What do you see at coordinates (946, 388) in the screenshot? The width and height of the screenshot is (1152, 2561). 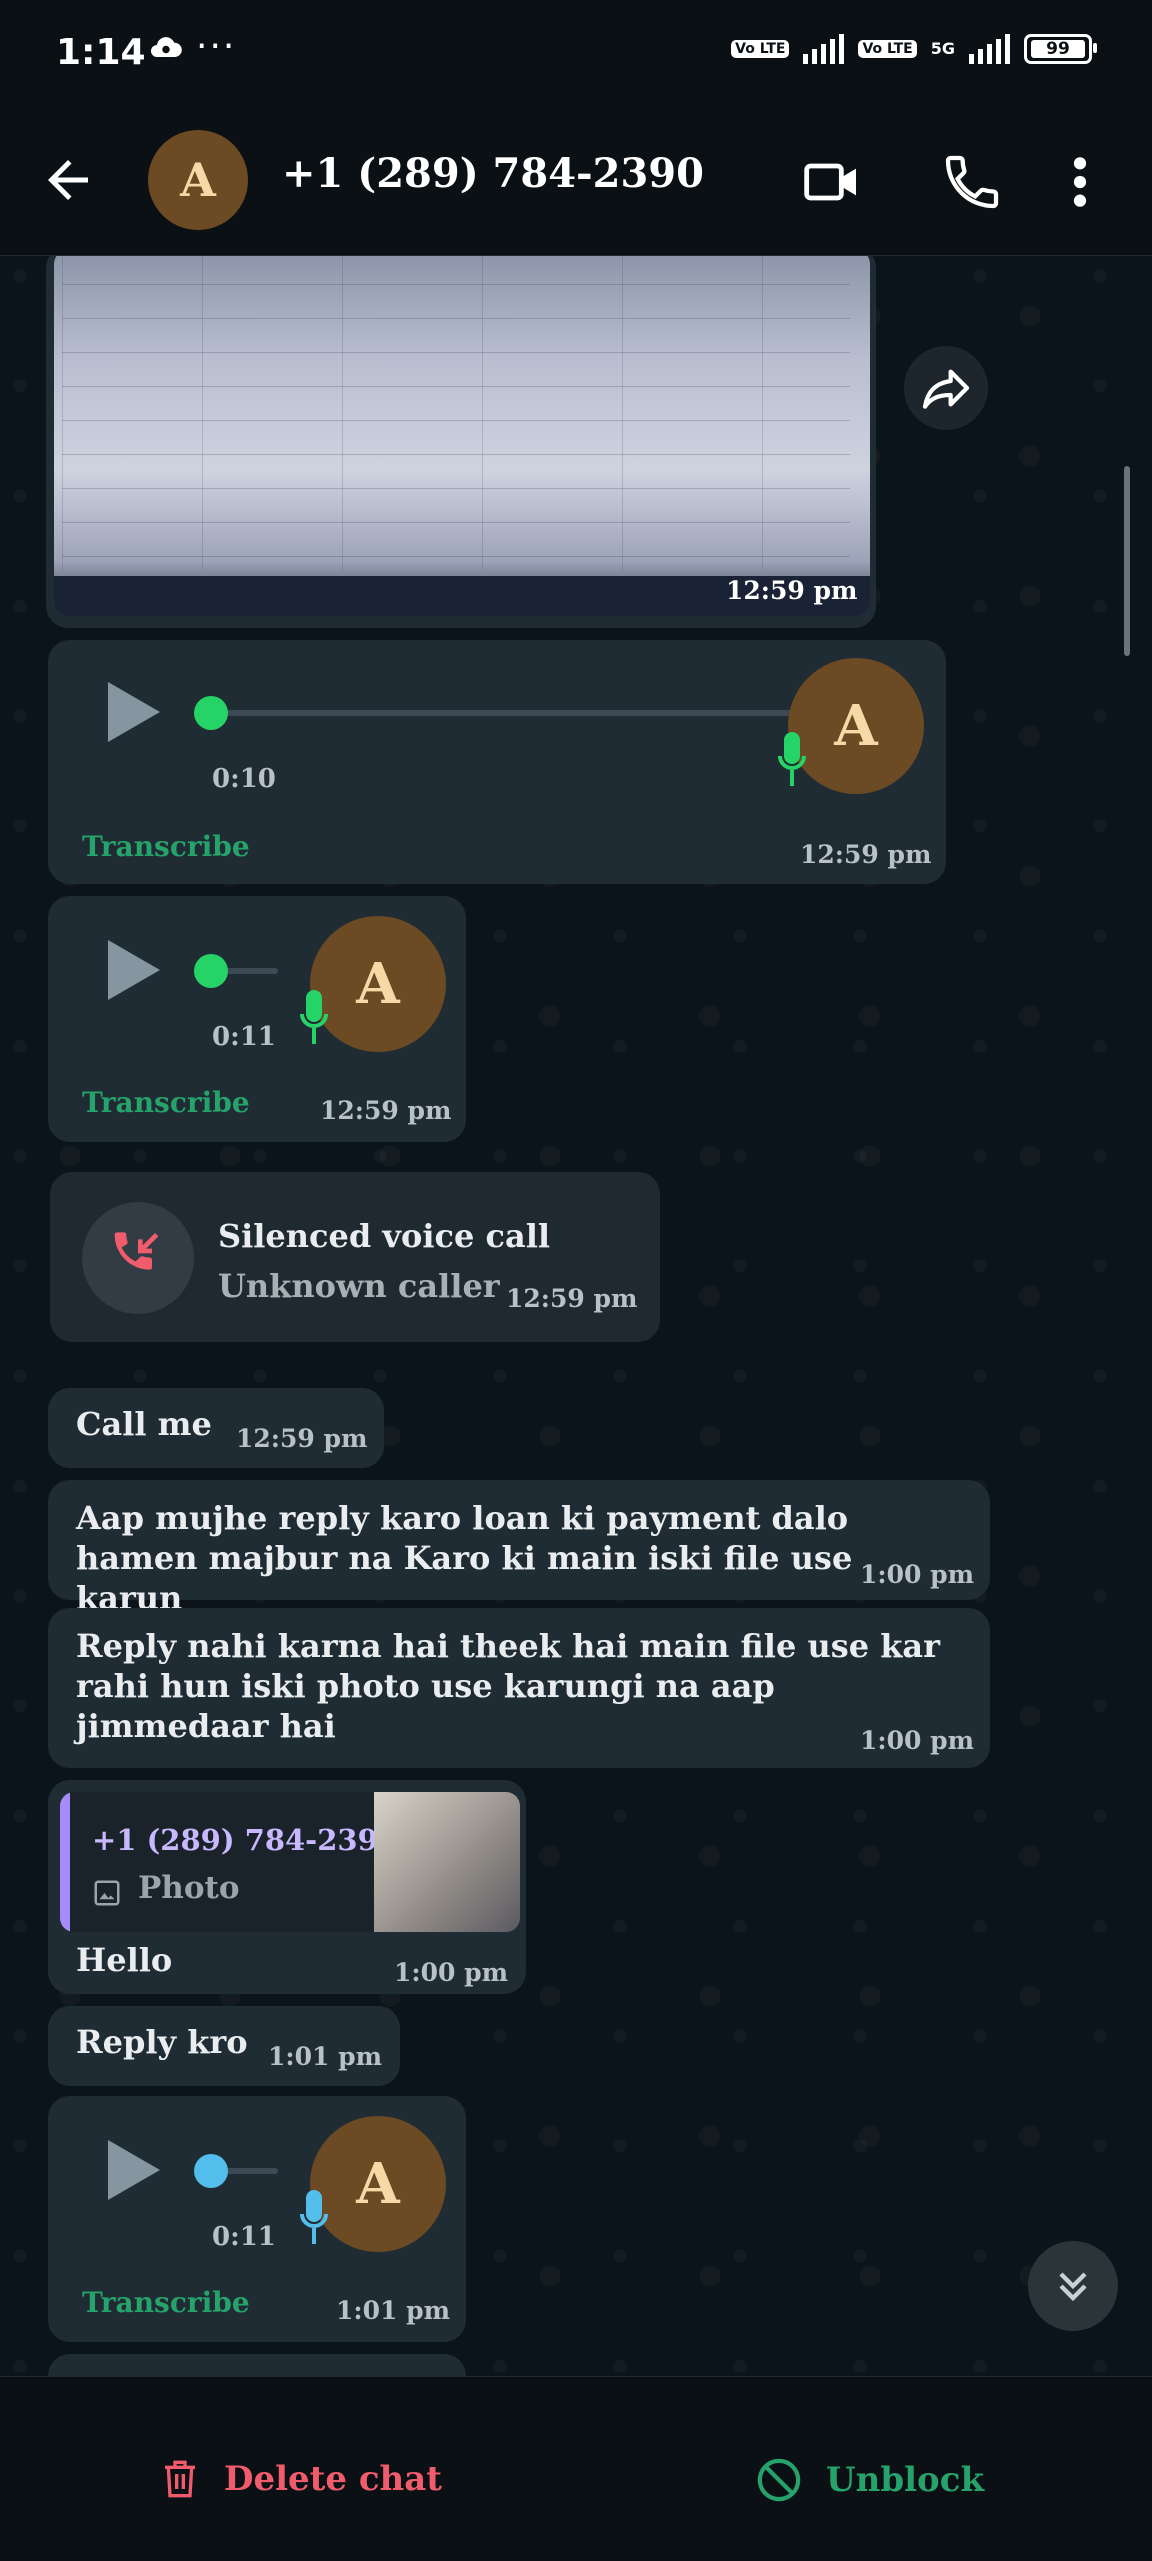 I see `forward-icon` at bounding box center [946, 388].